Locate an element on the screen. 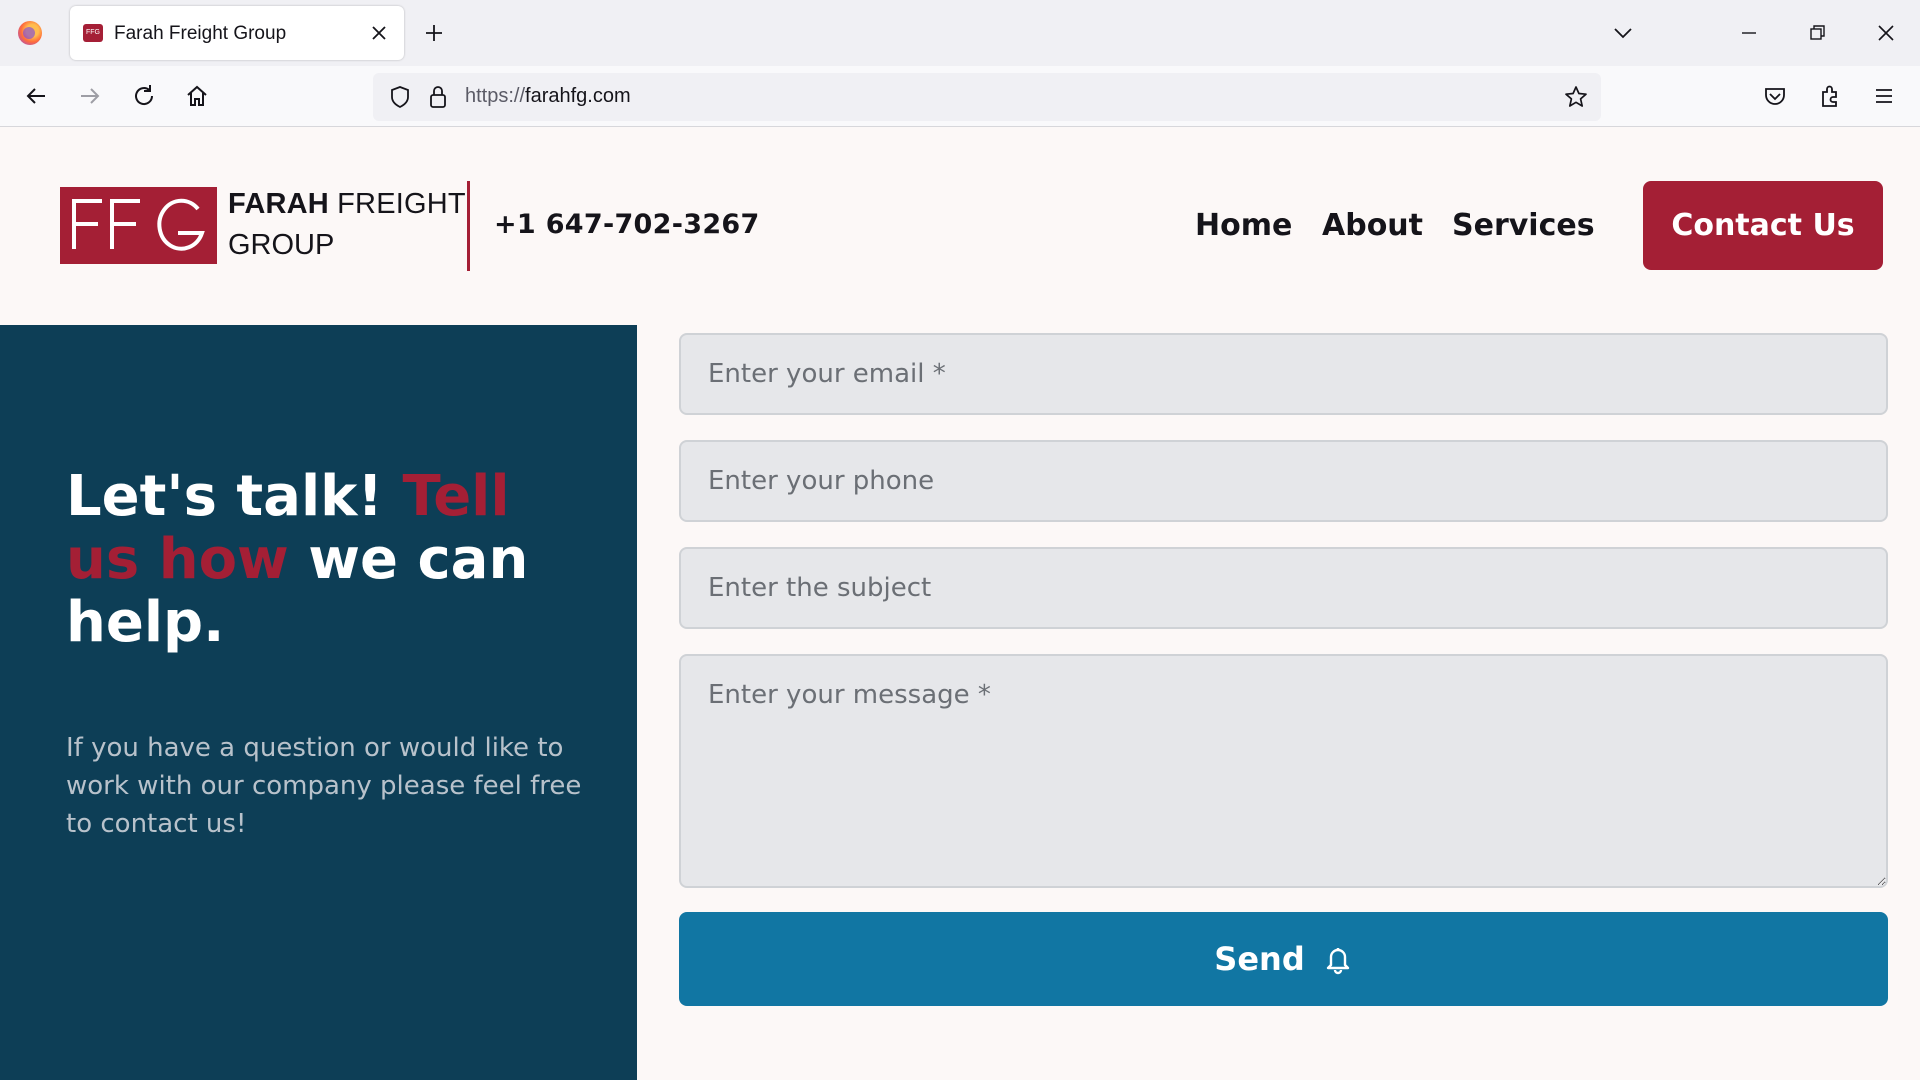 The height and width of the screenshot is (1080, 1920). forward-icon is located at coordinates (90, 96).